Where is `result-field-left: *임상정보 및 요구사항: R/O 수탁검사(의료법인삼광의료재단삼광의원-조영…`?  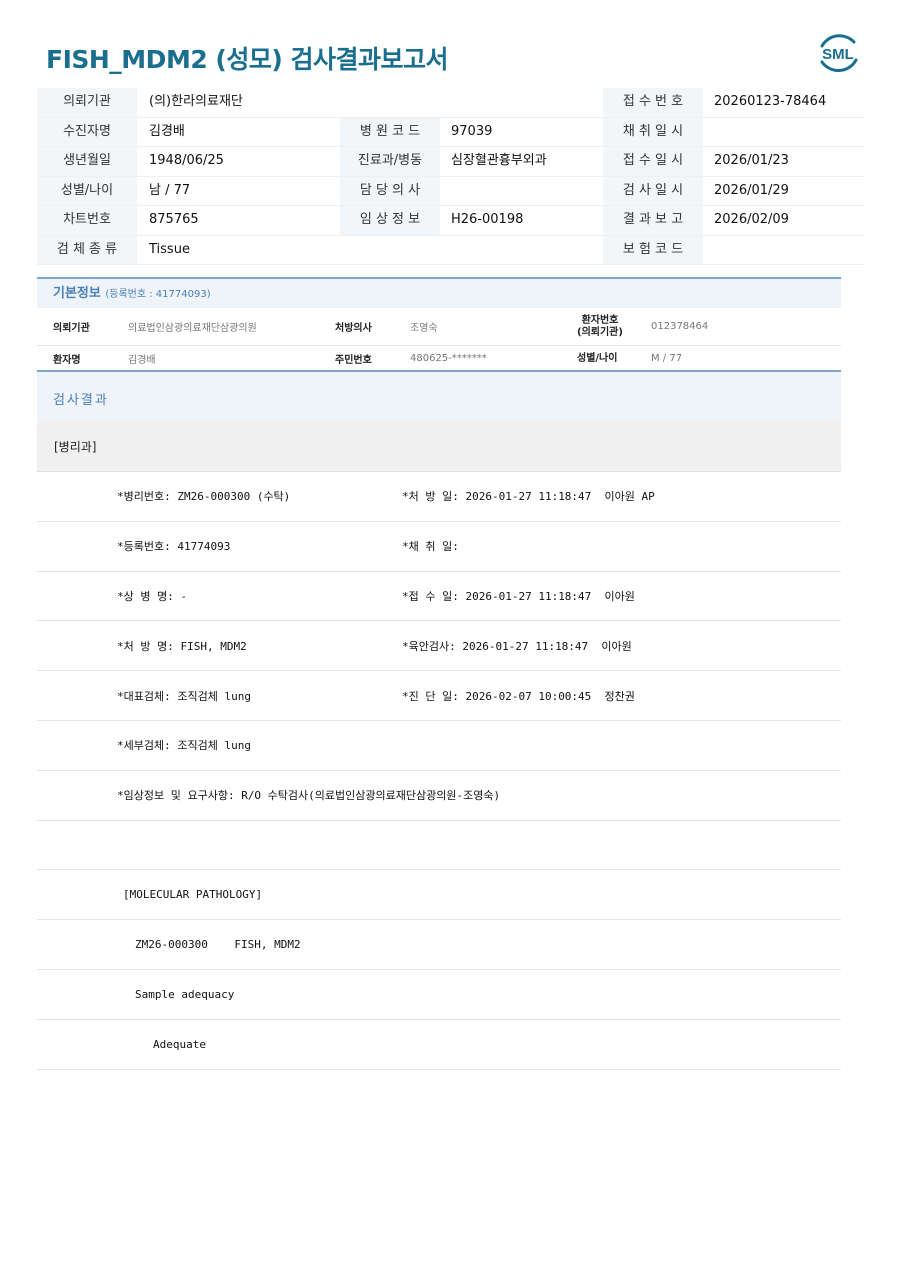
result-field-left: *임상정보 및 요구사항: R/O 수탁검사(의료법인삼광의료재단삼광의원-조영… is located at coordinates (309, 796).